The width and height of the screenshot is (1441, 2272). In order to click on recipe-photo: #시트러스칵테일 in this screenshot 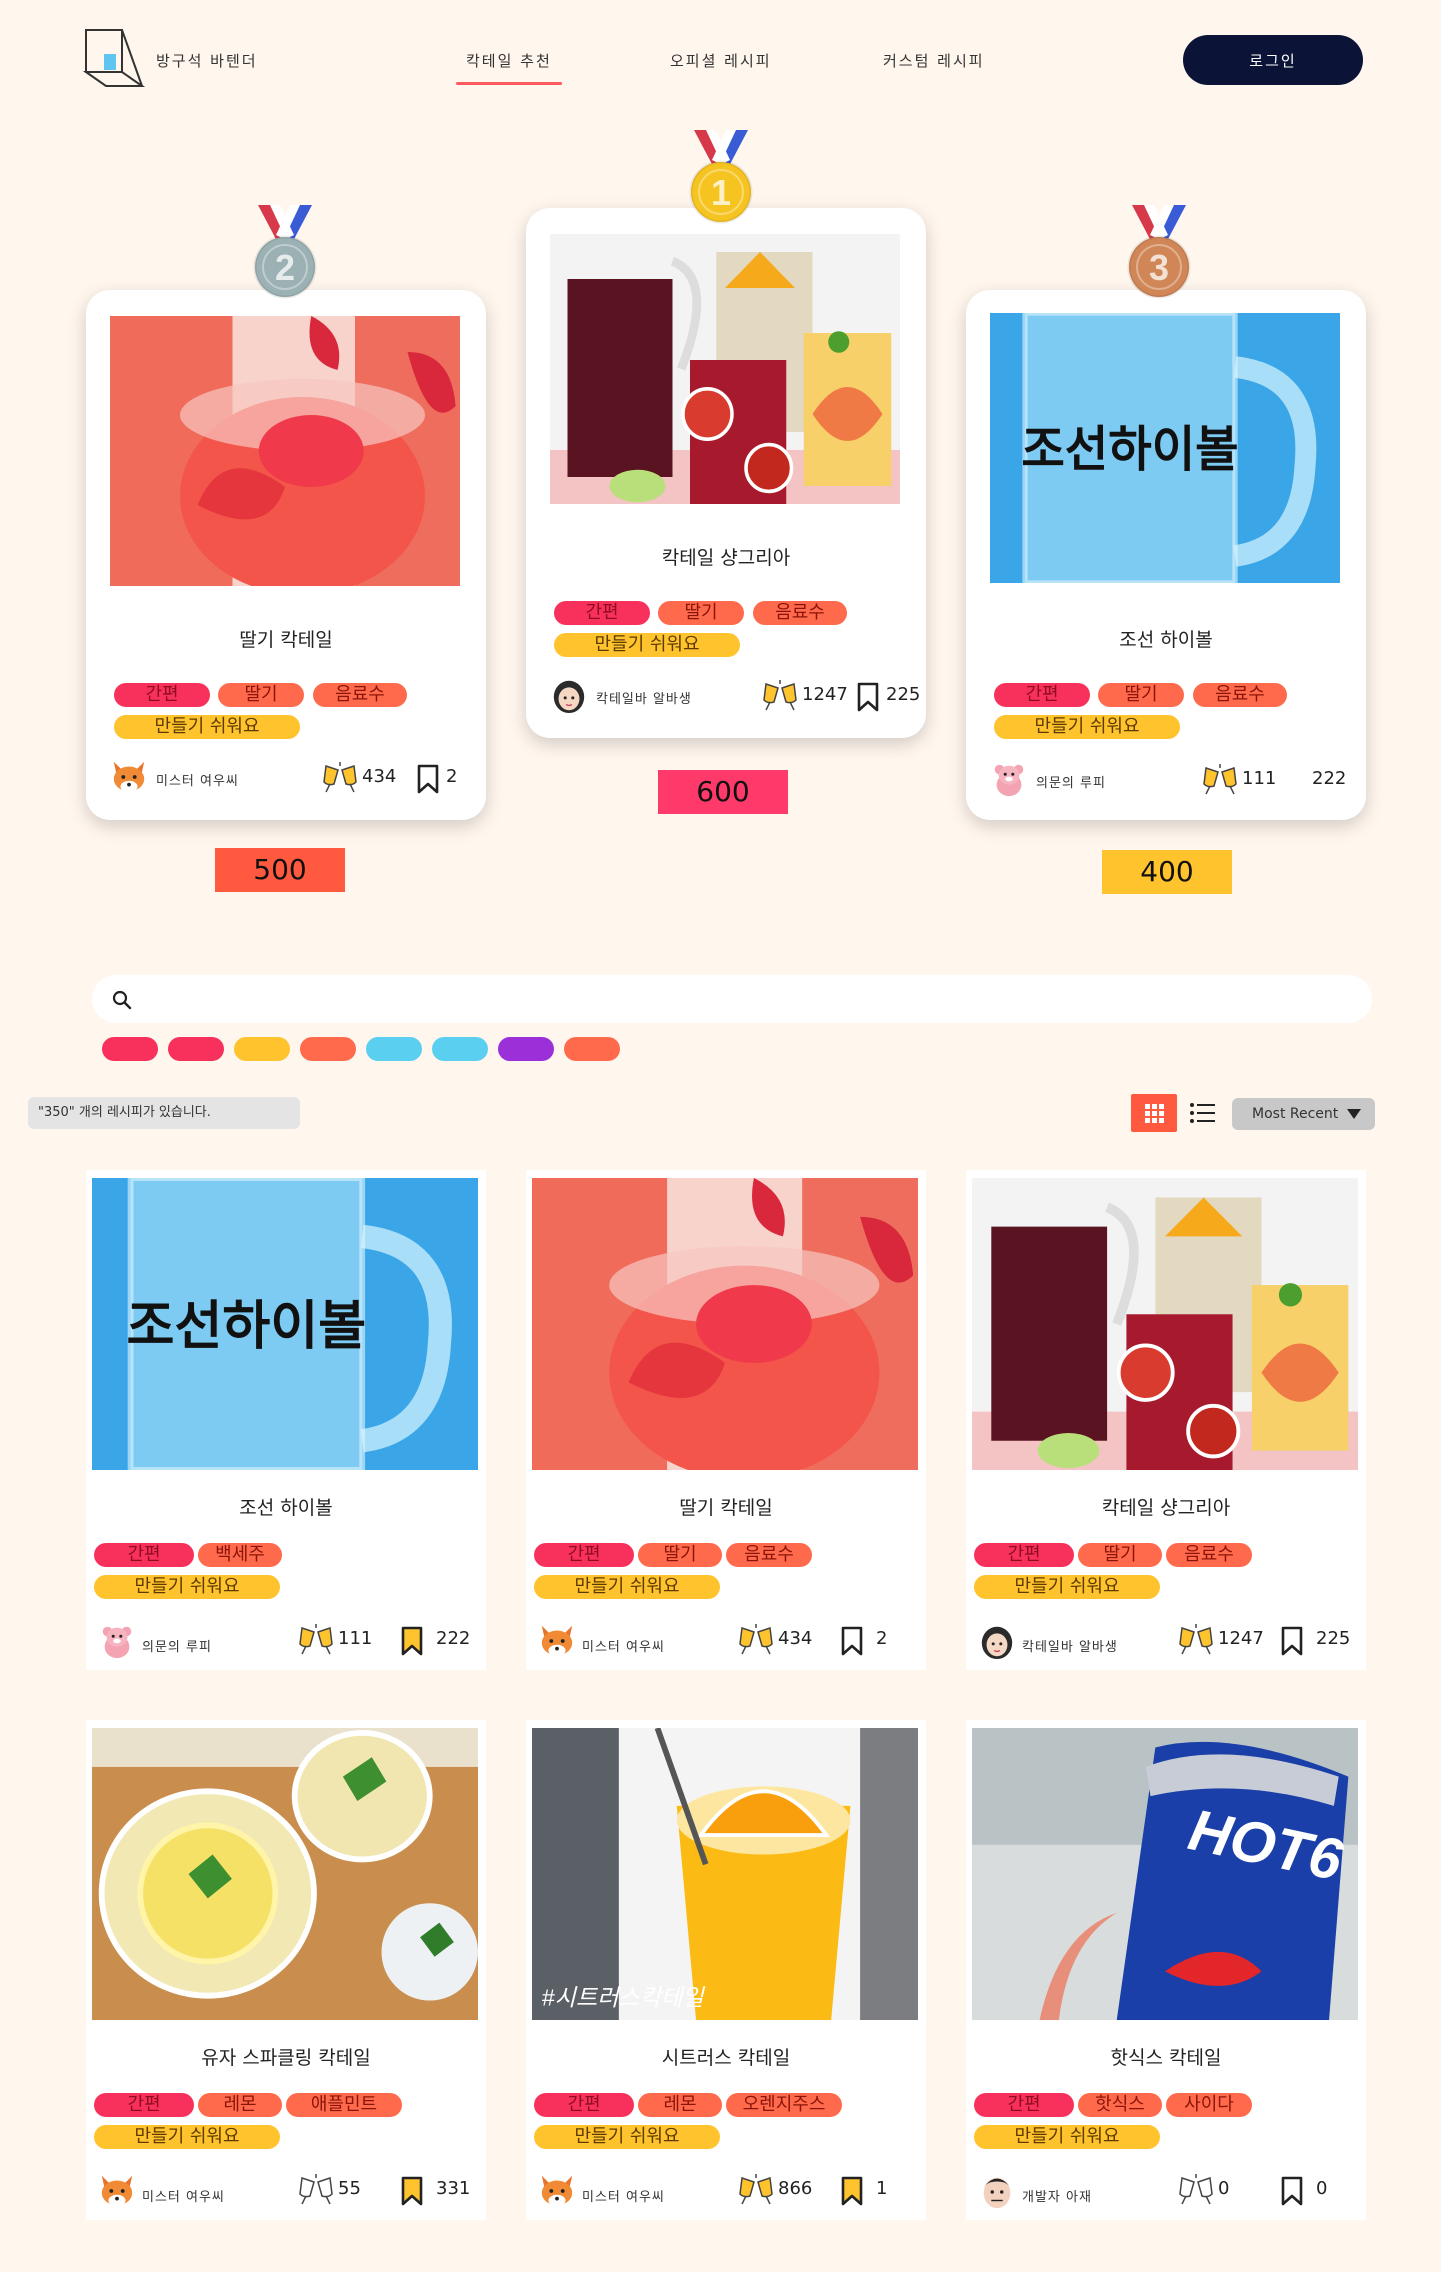, I will do `click(725, 1874)`.